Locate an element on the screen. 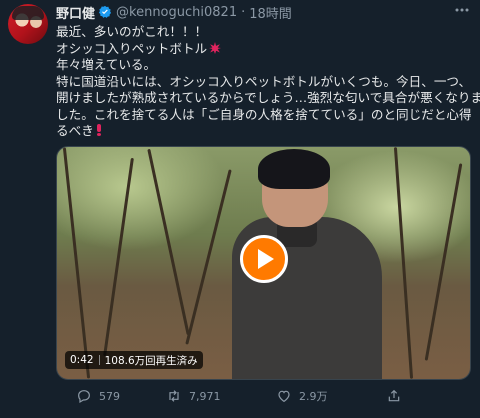 The image size is (480, 418). video-badge: 0:42 108.6万回再生済み is located at coordinates (134, 360).